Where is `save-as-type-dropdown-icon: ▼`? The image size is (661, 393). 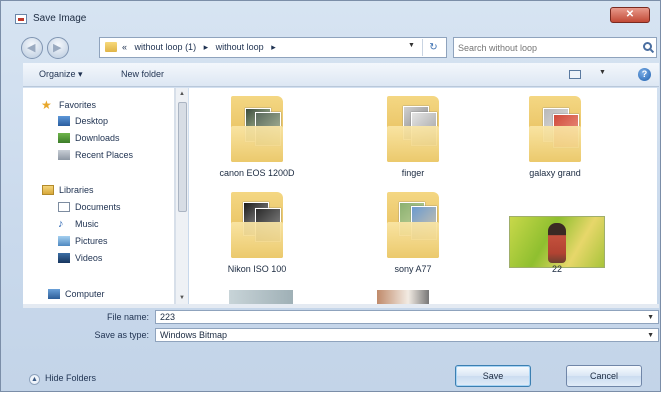
save-as-type-dropdown-icon: ▼ is located at coordinates (650, 335).